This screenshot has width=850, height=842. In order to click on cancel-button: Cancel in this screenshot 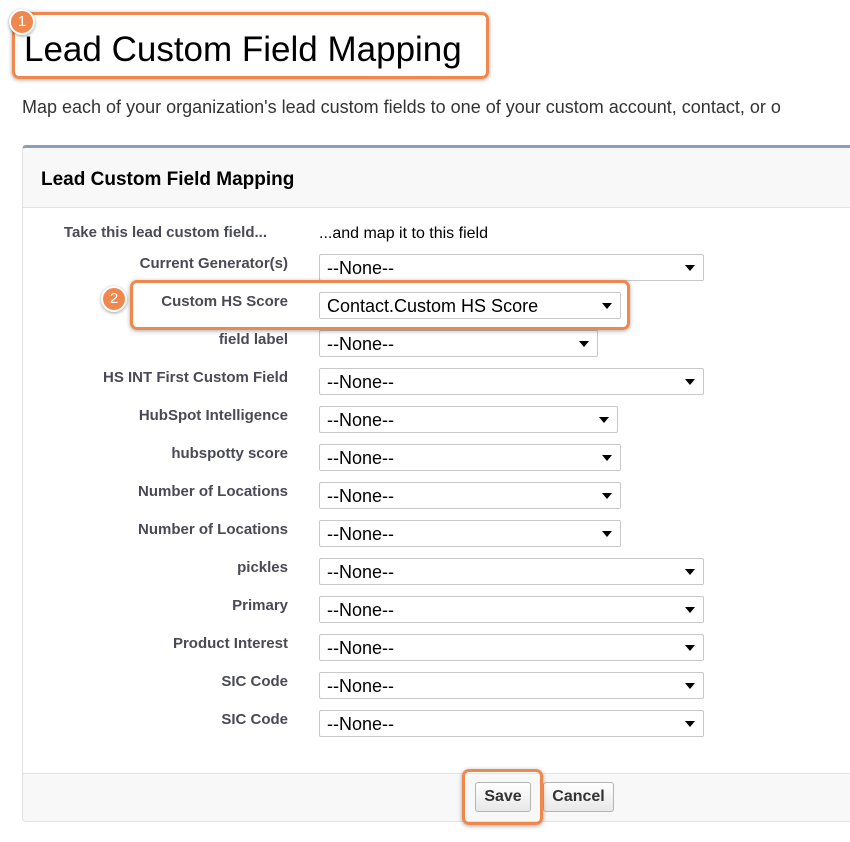, I will do `click(578, 797)`.